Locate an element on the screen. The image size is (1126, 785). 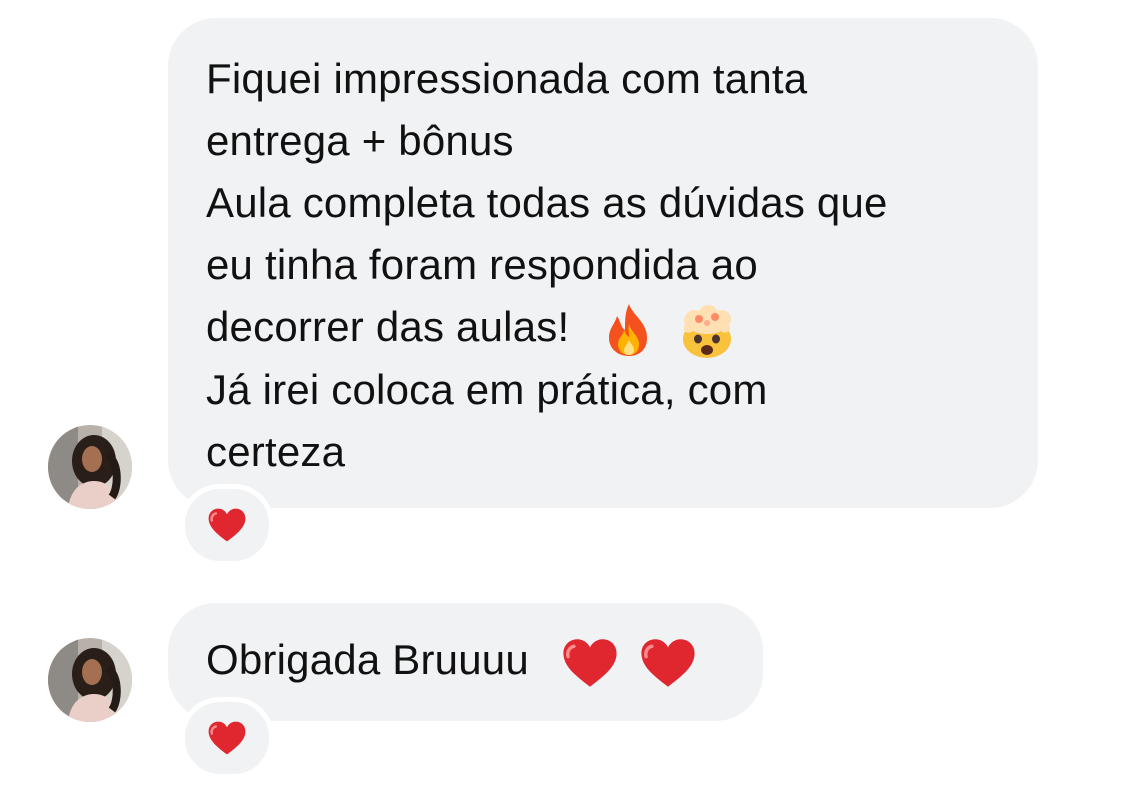
message-line: Fiquei impressionada com tanta is located at coordinates (507, 78).